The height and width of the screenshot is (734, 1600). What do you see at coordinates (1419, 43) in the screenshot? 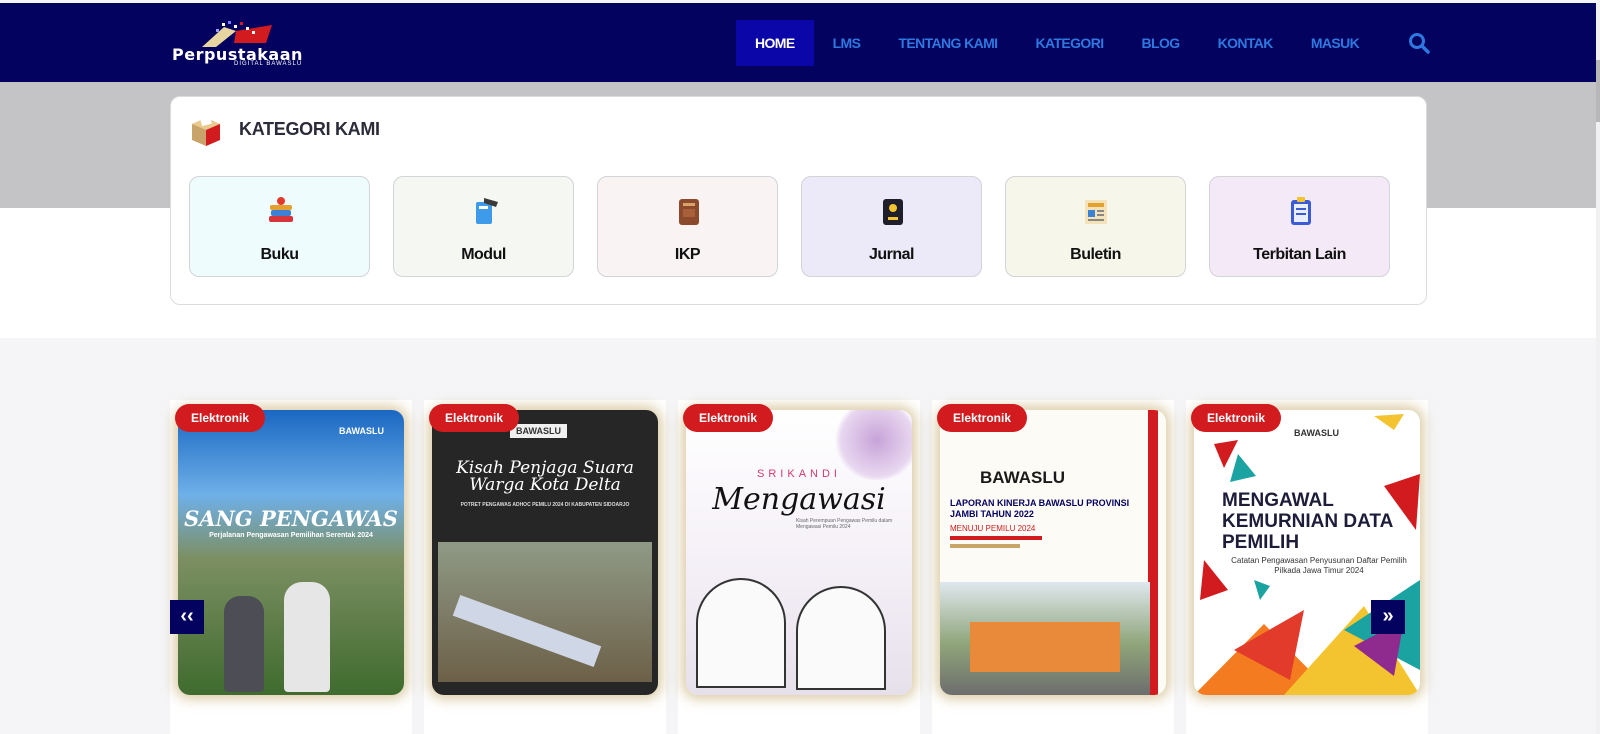
I see `search-icon` at bounding box center [1419, 43].